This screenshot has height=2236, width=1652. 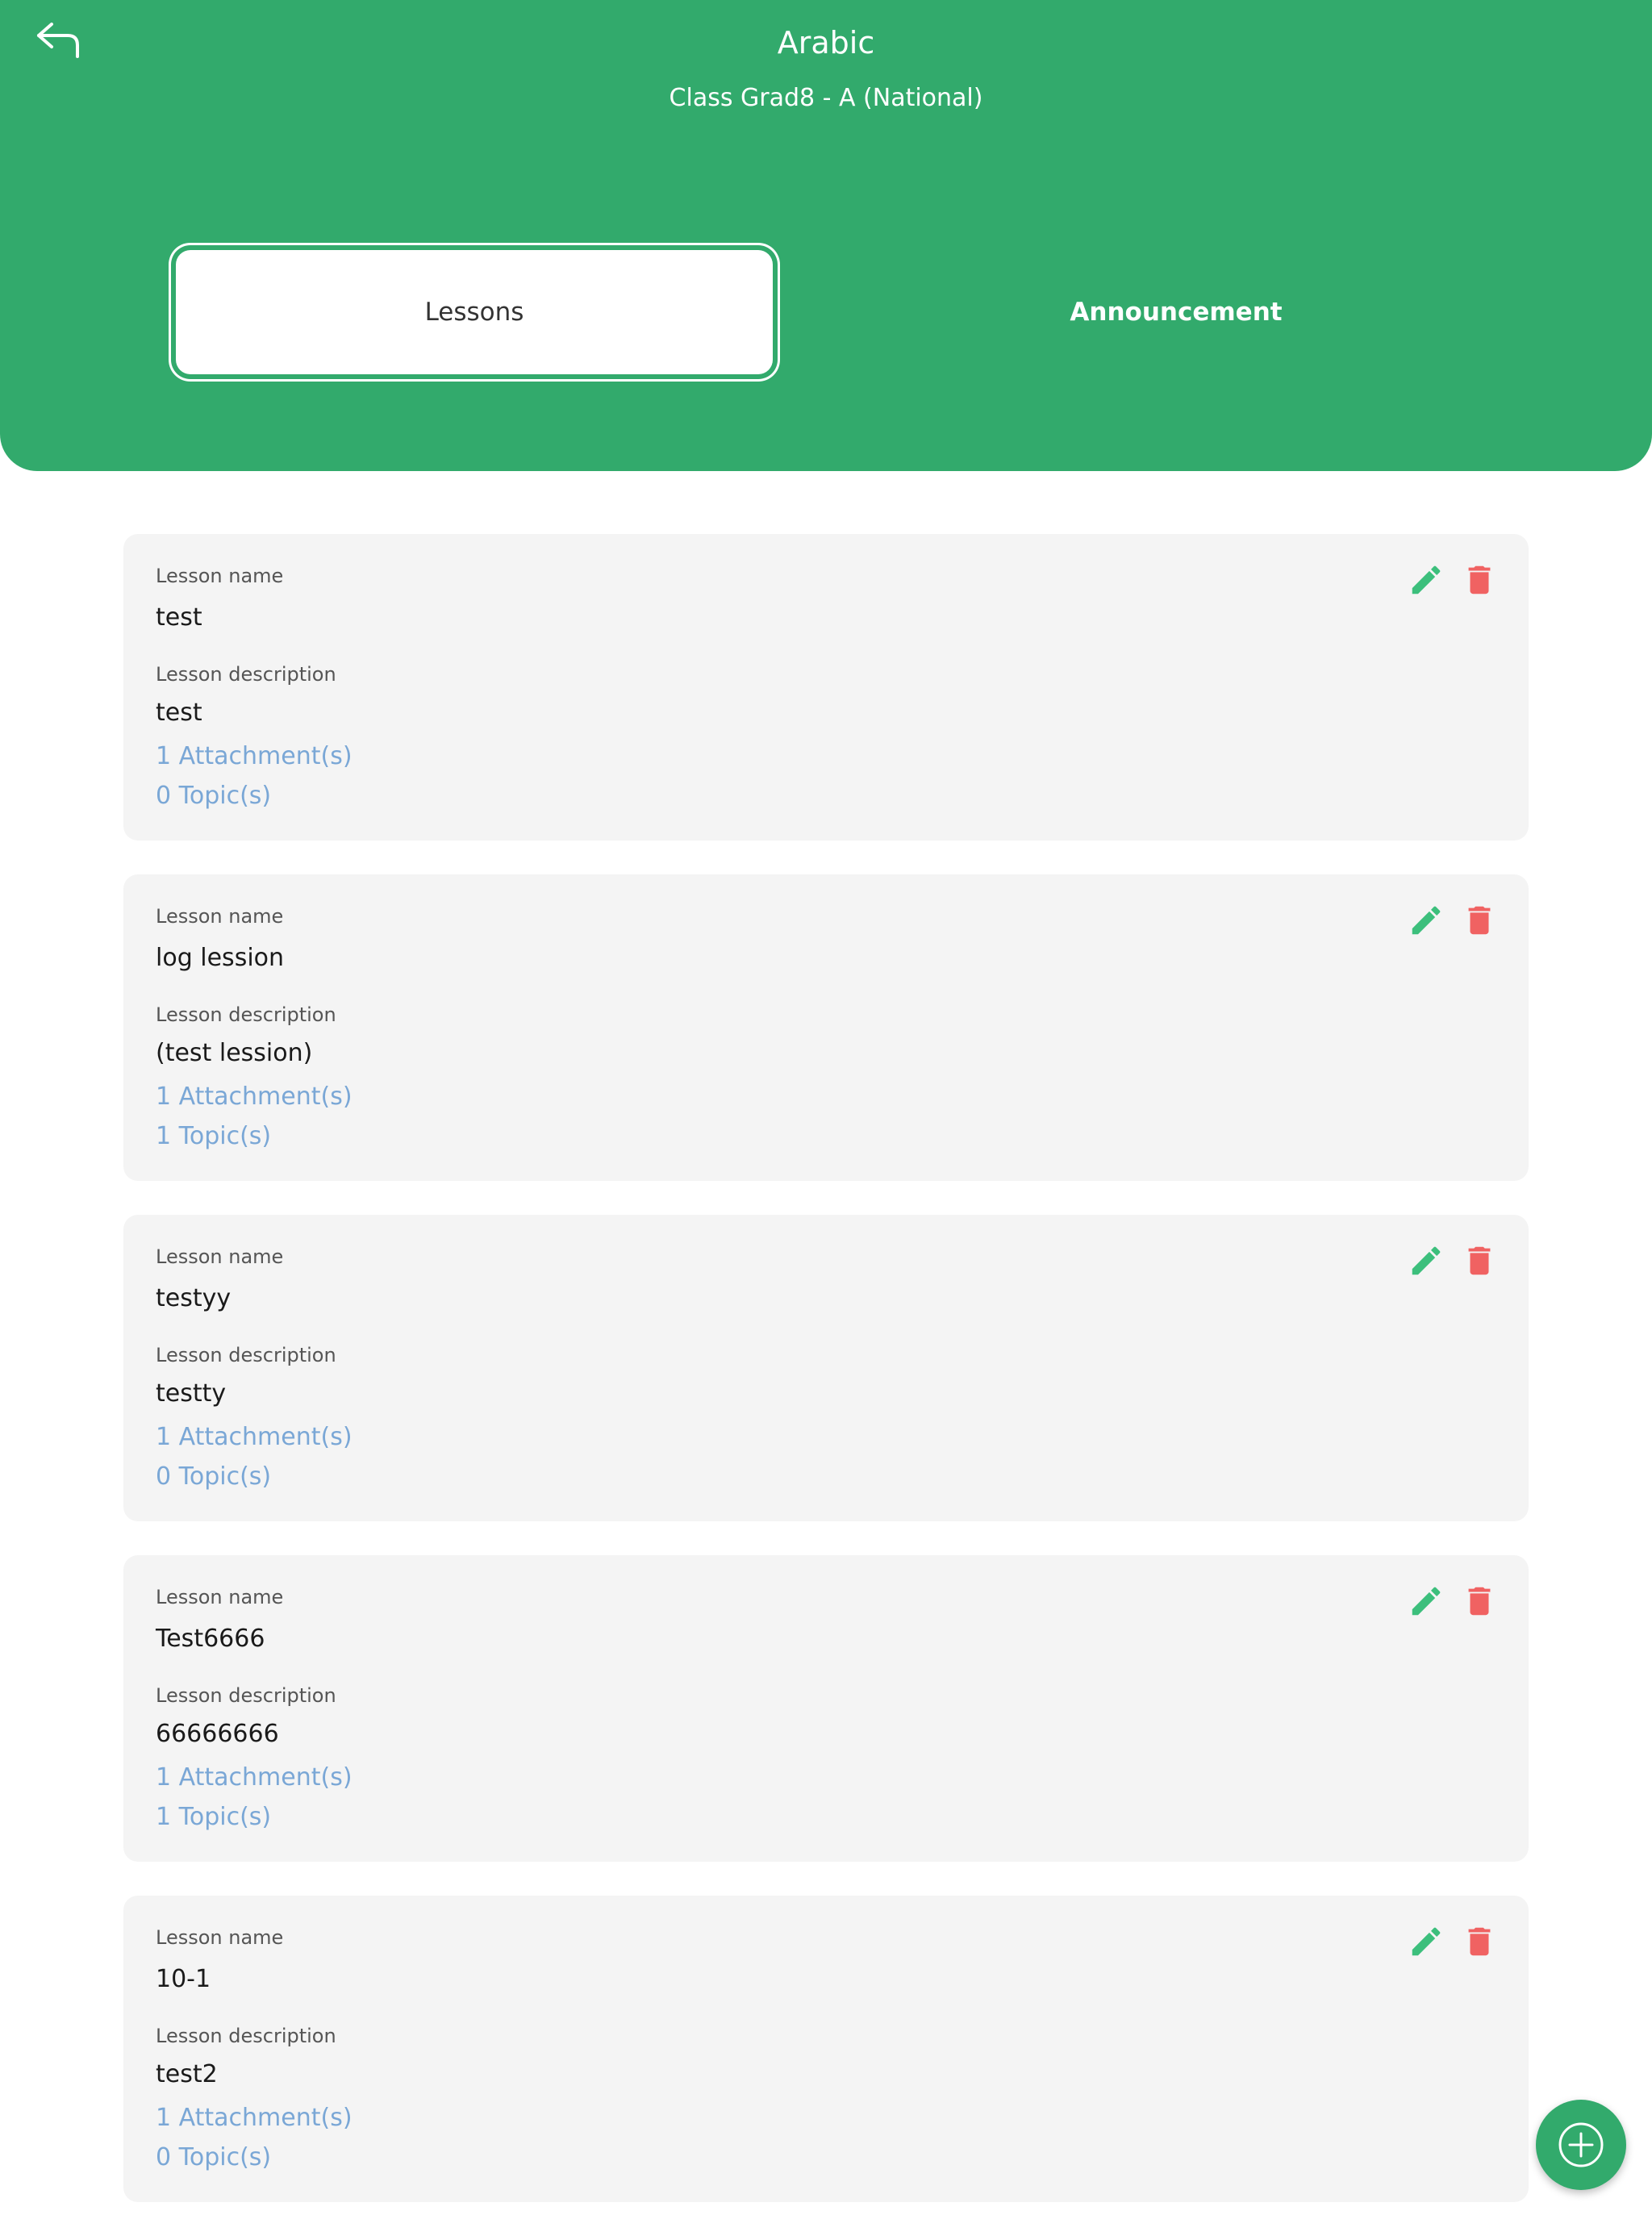 What do you see at coordinates (218, 1734) in the screenshot?
I see `lesson-description-value: 66666666` at bounding box center [218, 1734].